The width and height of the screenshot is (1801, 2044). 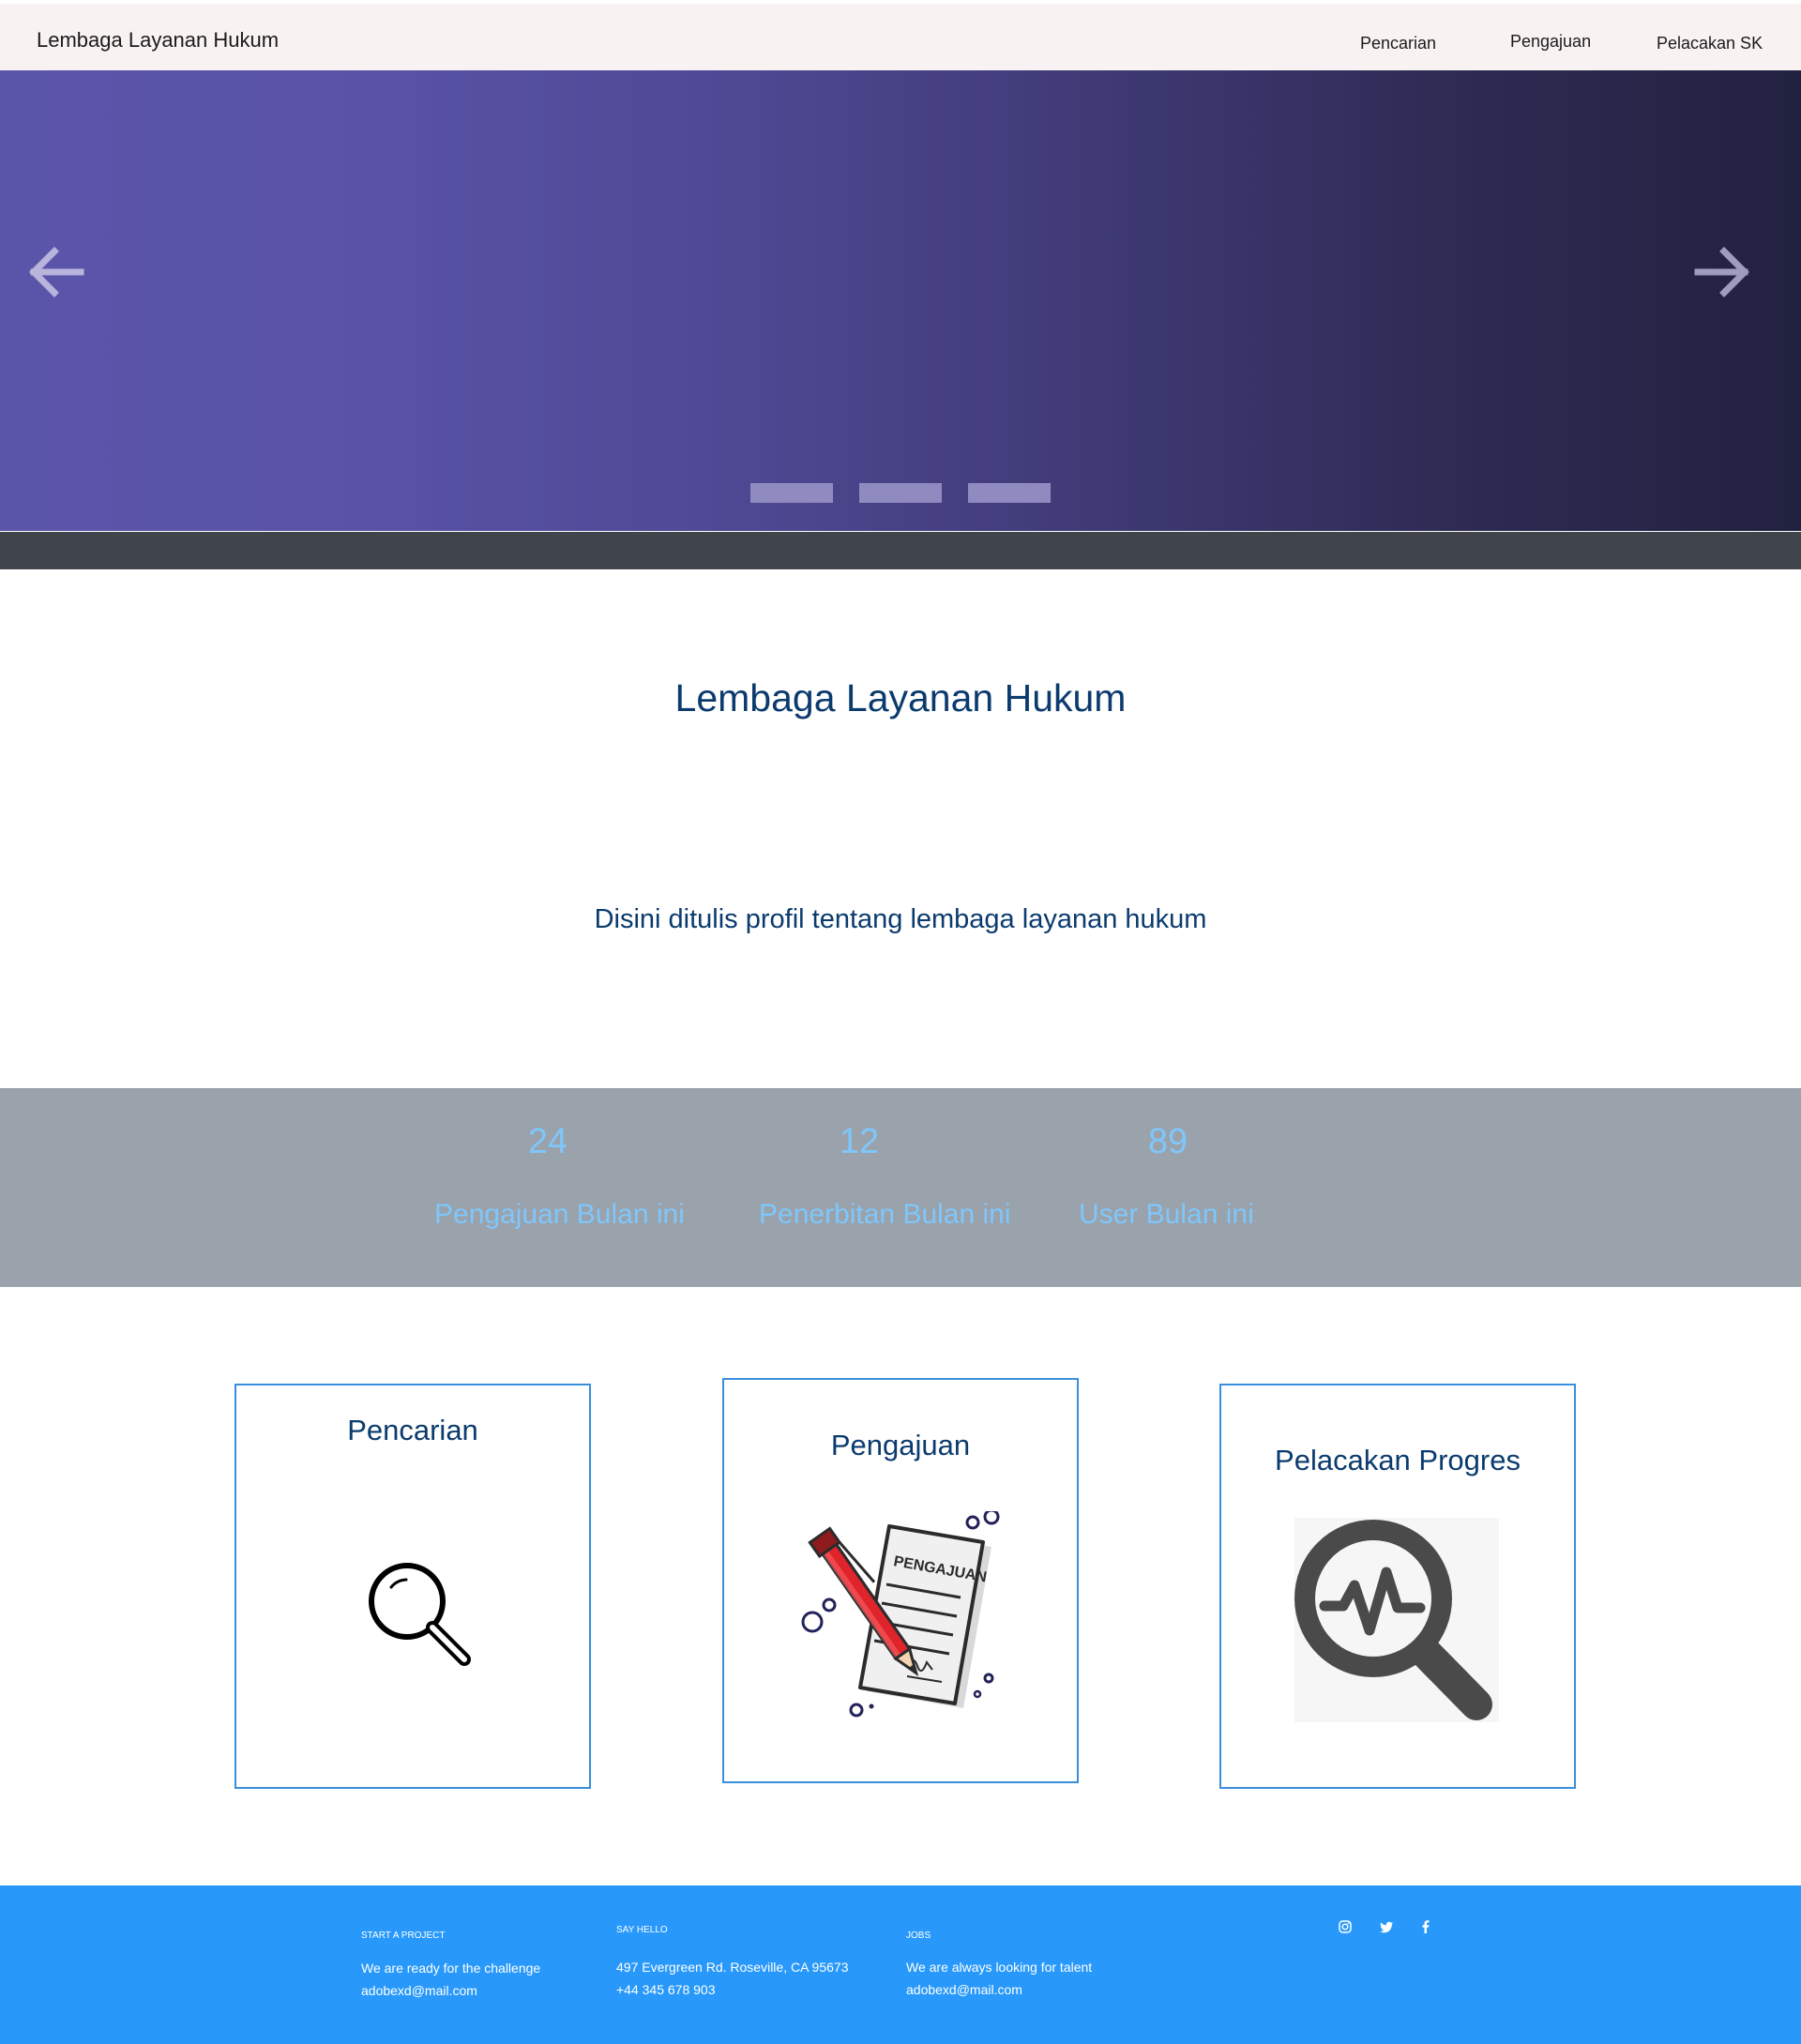 What do you see at coordinates (1398, 43) in the screenshot?
I see `nav-link-pencarian: Pencarian` at bounding box center [1398, 43].